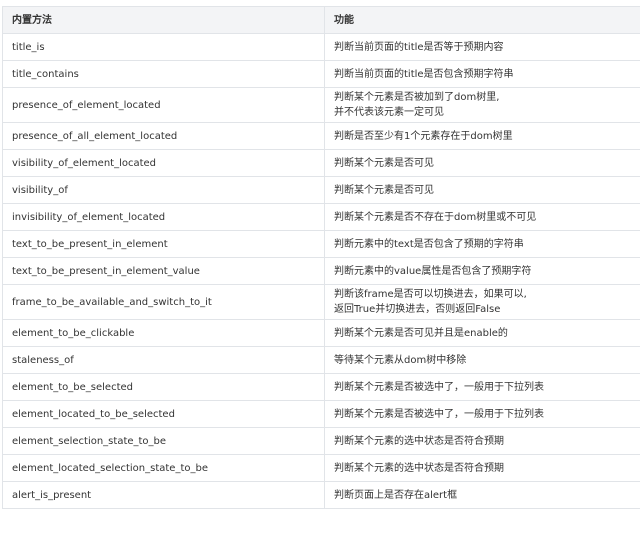 This screenshot has height=537, width=640. Describe the element at coordinates (435, 217) in the screenshot. I see `function-text-line: 判断某个元素是否不存在于dom树里或不可见` at that location.